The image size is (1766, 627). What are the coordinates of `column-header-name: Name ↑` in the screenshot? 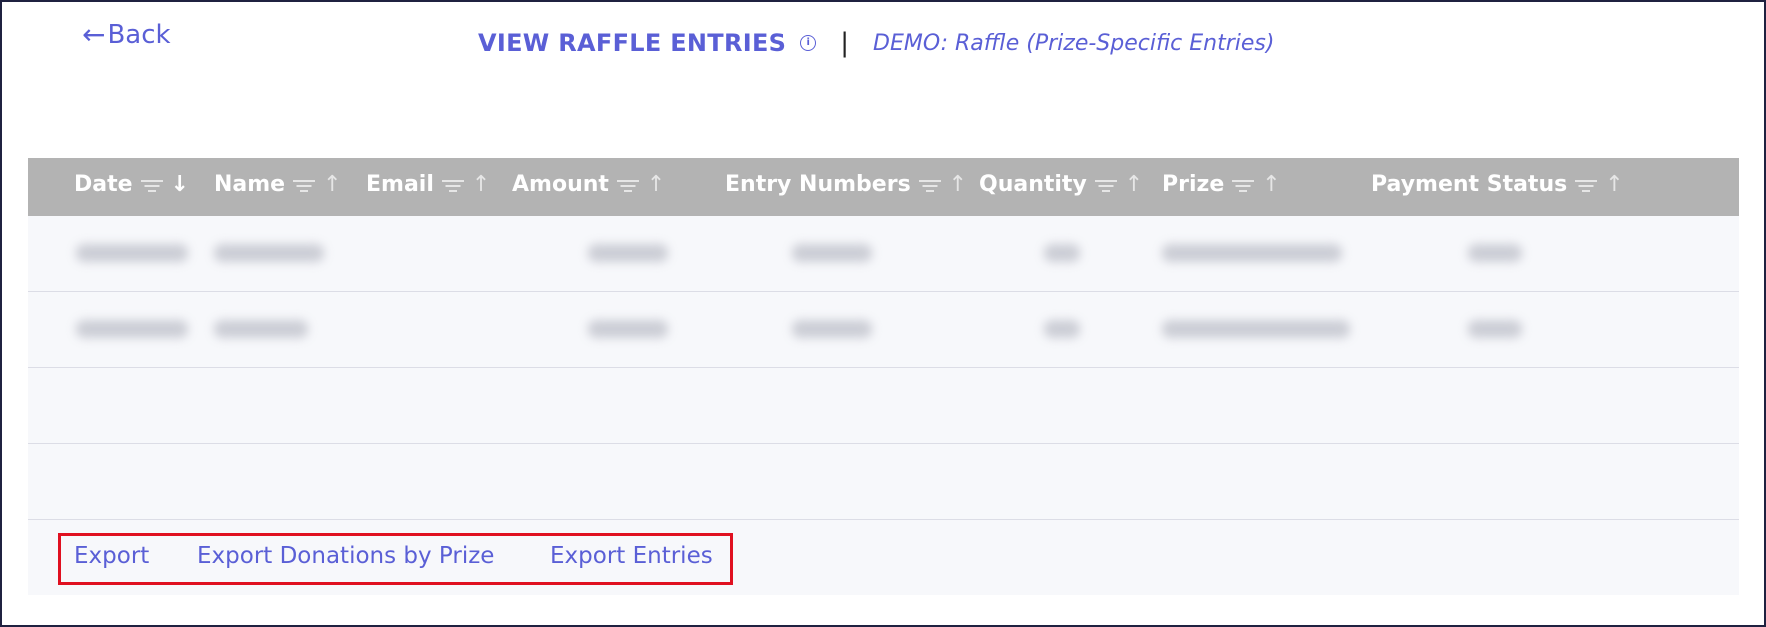 It's located at (278, 184).